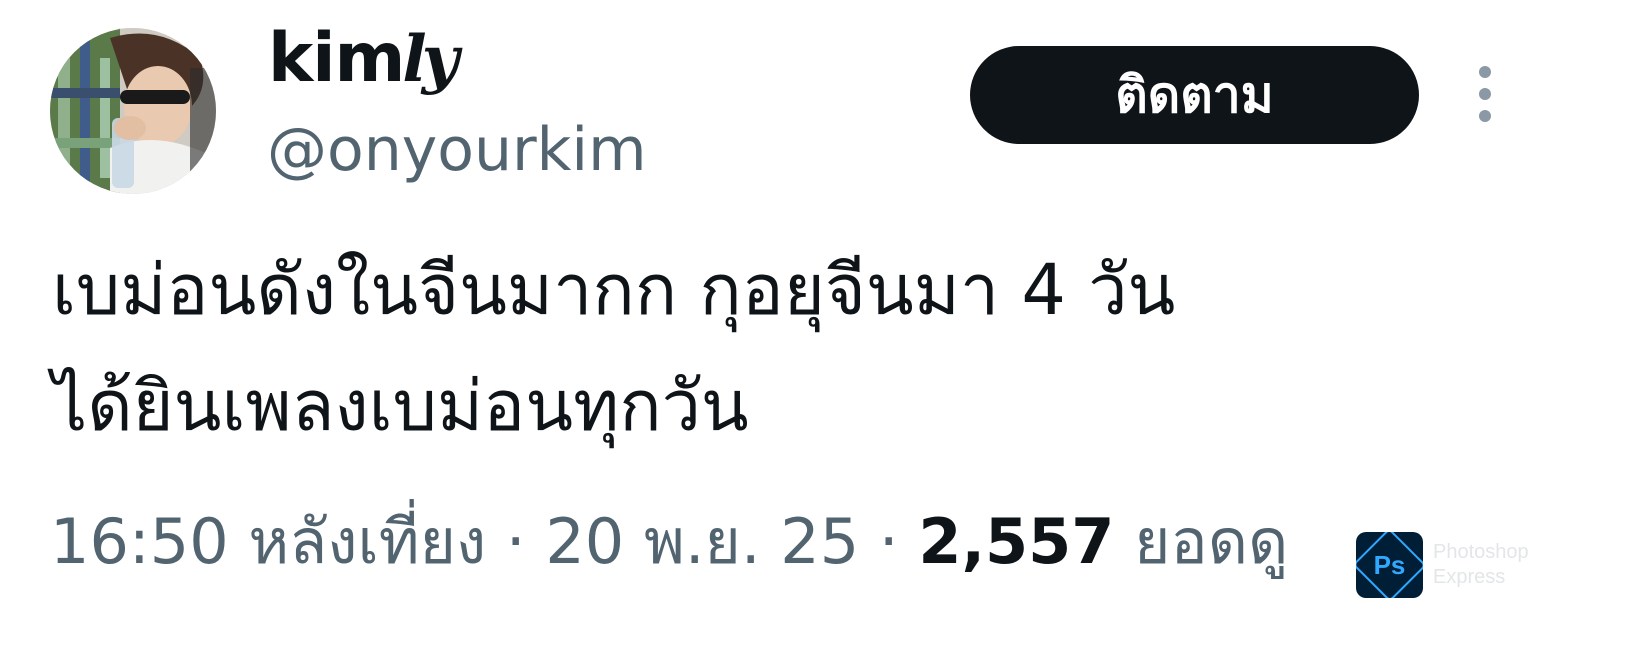  I want to click on handle: @onyourkim, so click(457, 150).